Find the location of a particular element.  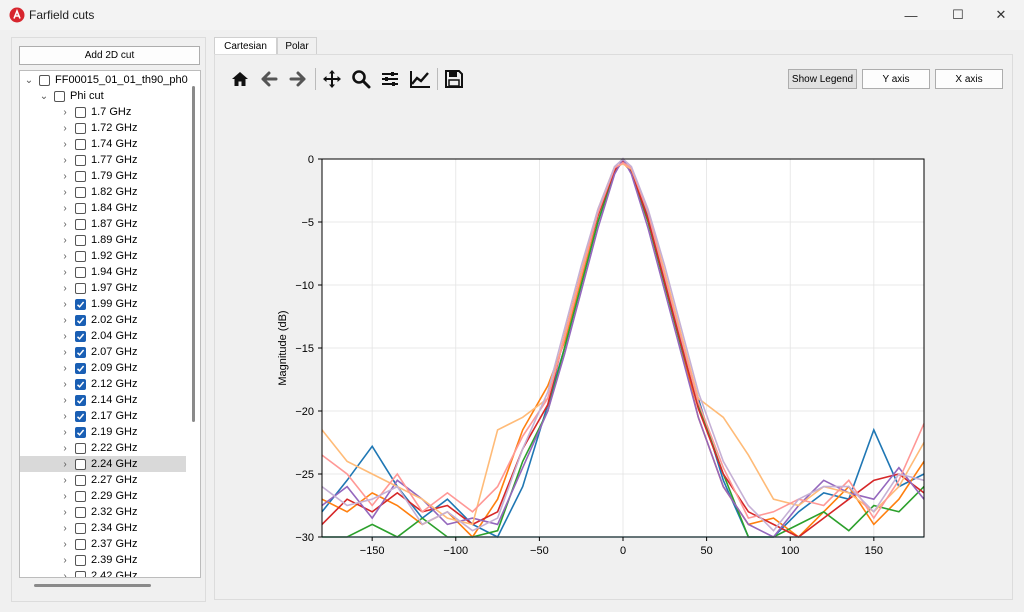

tab-polar: Polar is located at coordinates (297, 46).